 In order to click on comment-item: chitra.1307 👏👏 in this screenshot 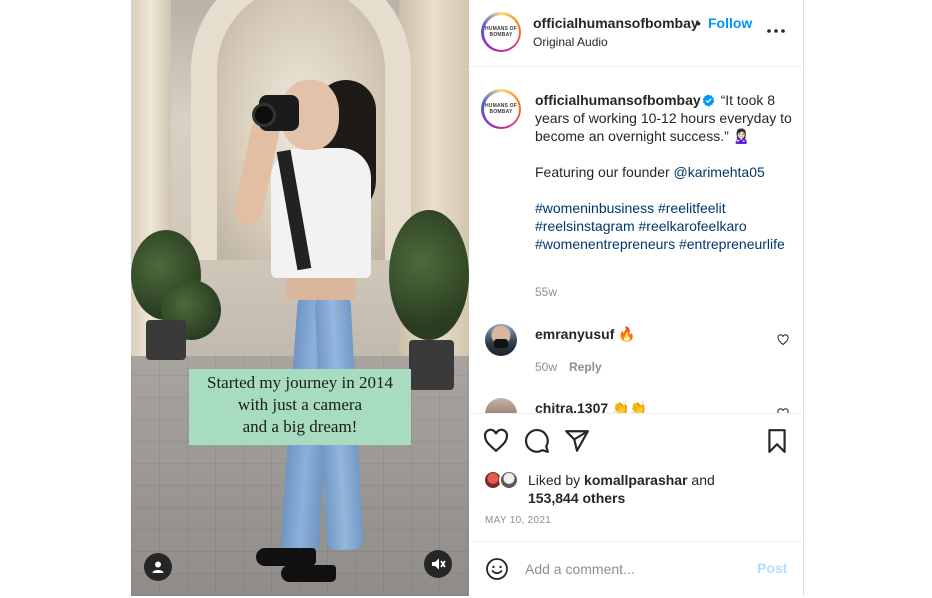, I will do `click(591, 406)`.